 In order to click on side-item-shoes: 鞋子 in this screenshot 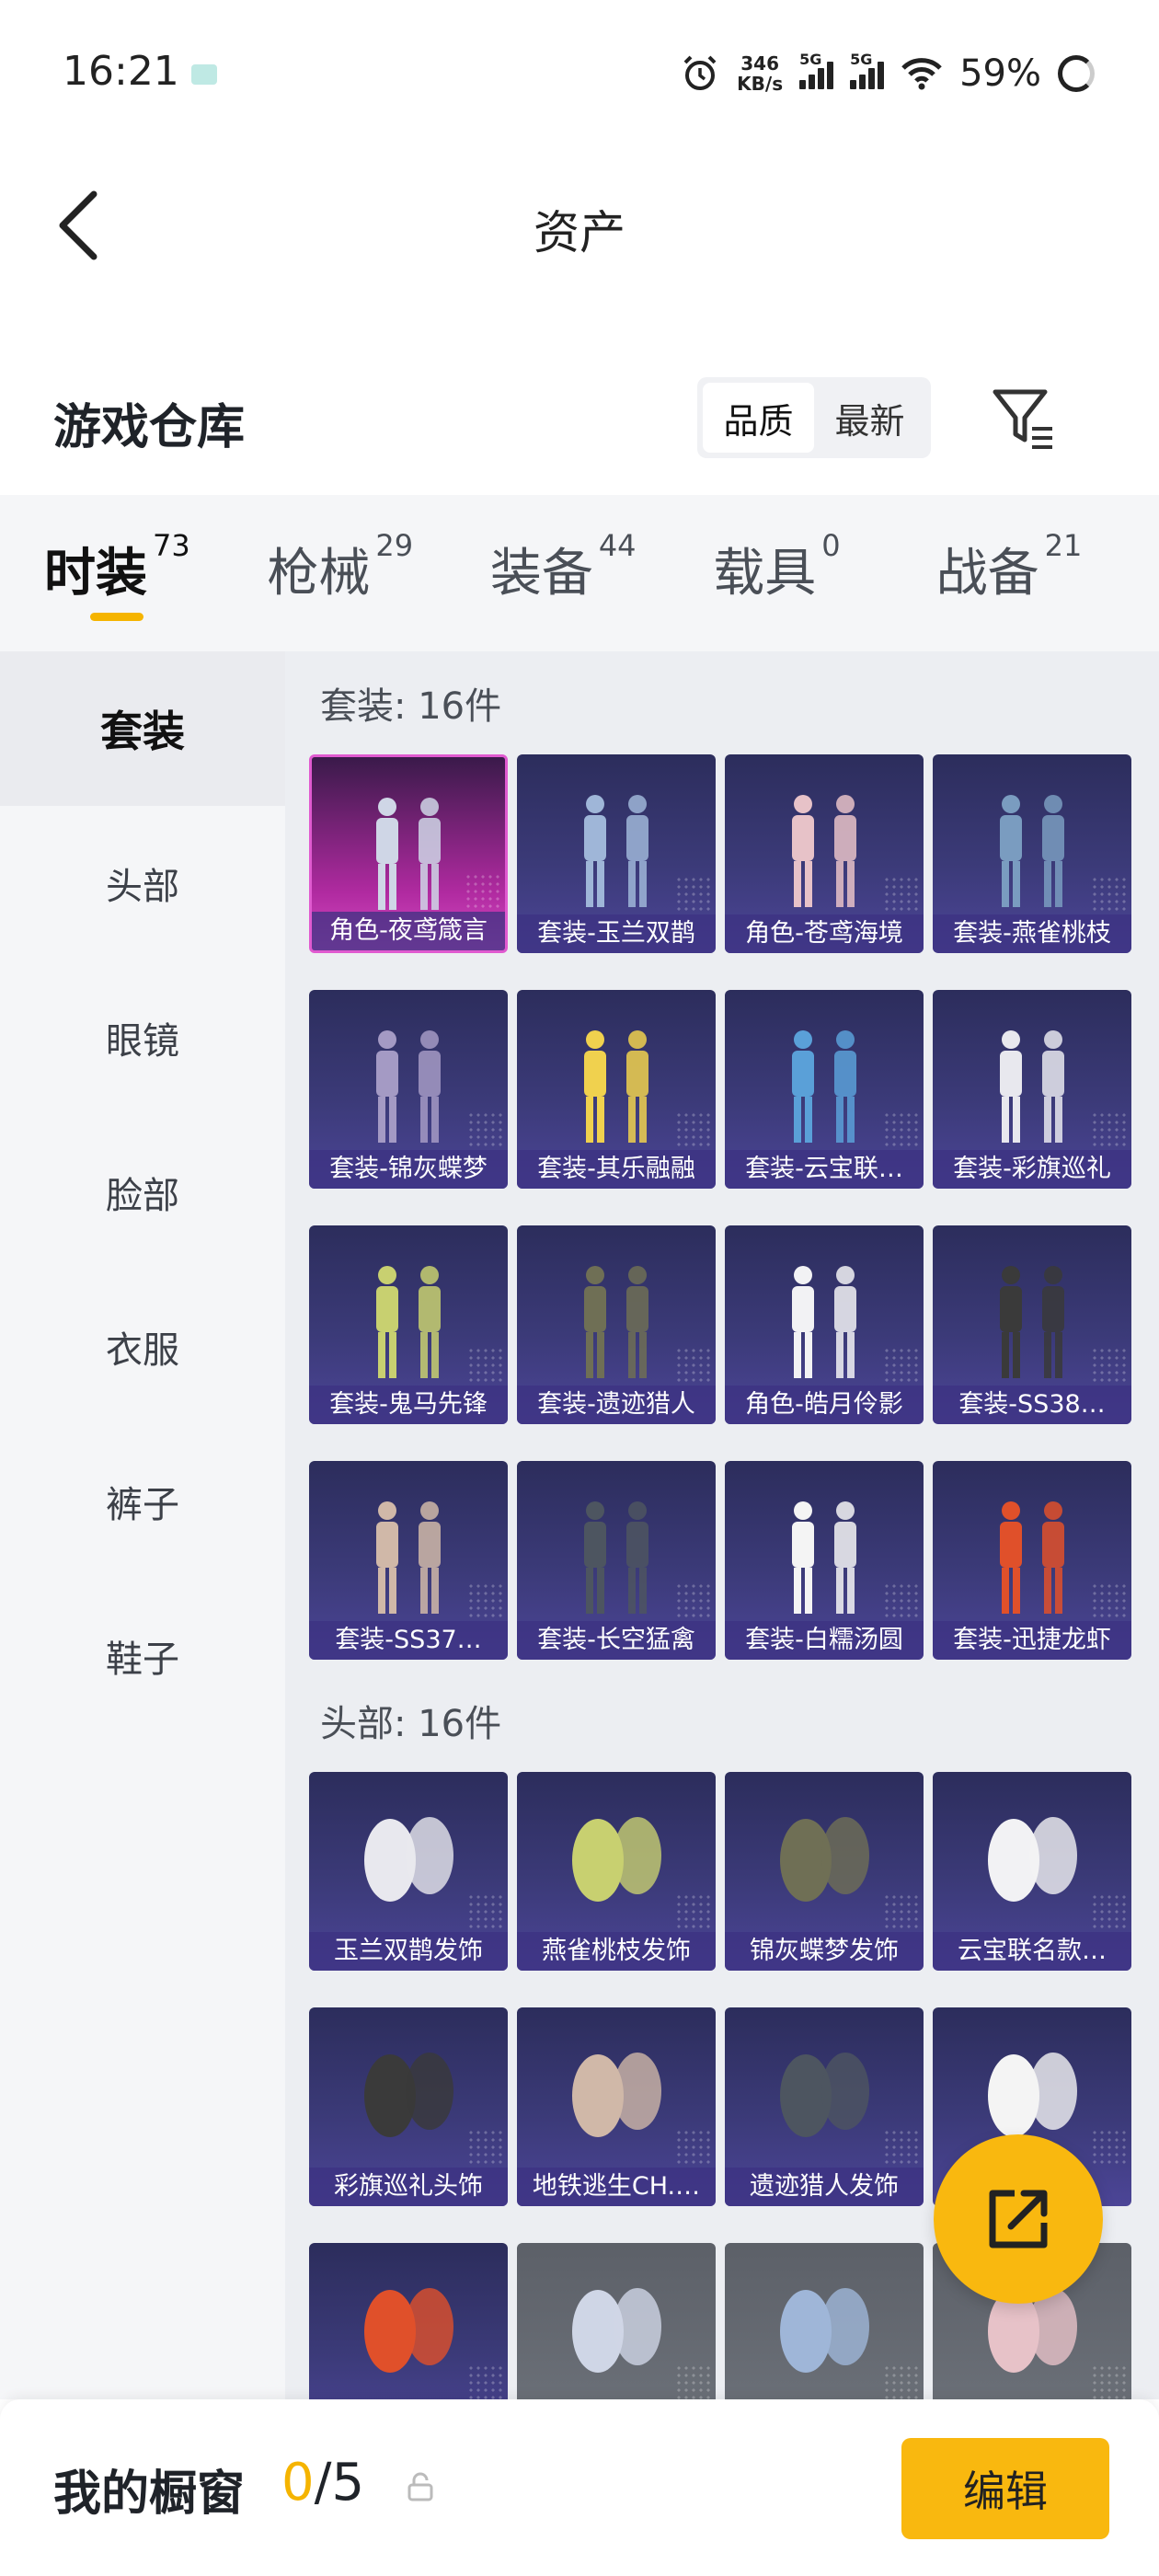, I will do `click(142, 1656)`.